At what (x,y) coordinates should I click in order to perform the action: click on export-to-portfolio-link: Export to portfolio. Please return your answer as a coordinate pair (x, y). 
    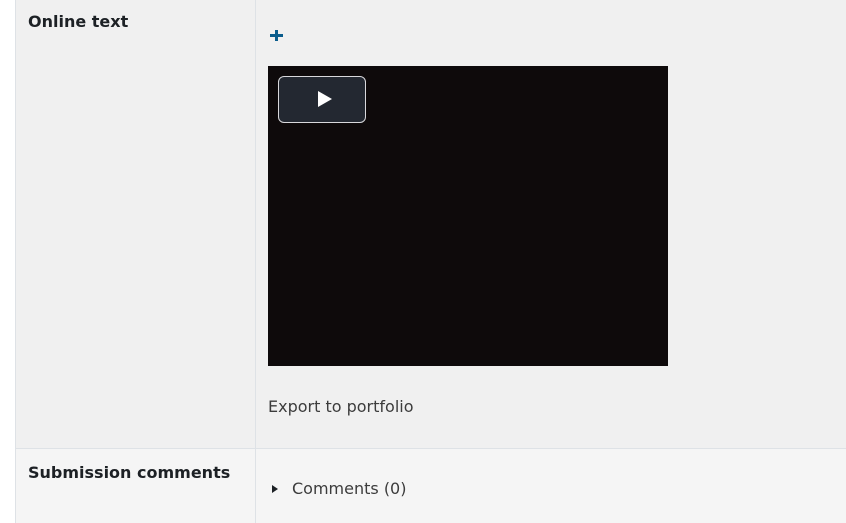
    Looking at the image, I should click on (341, 406).